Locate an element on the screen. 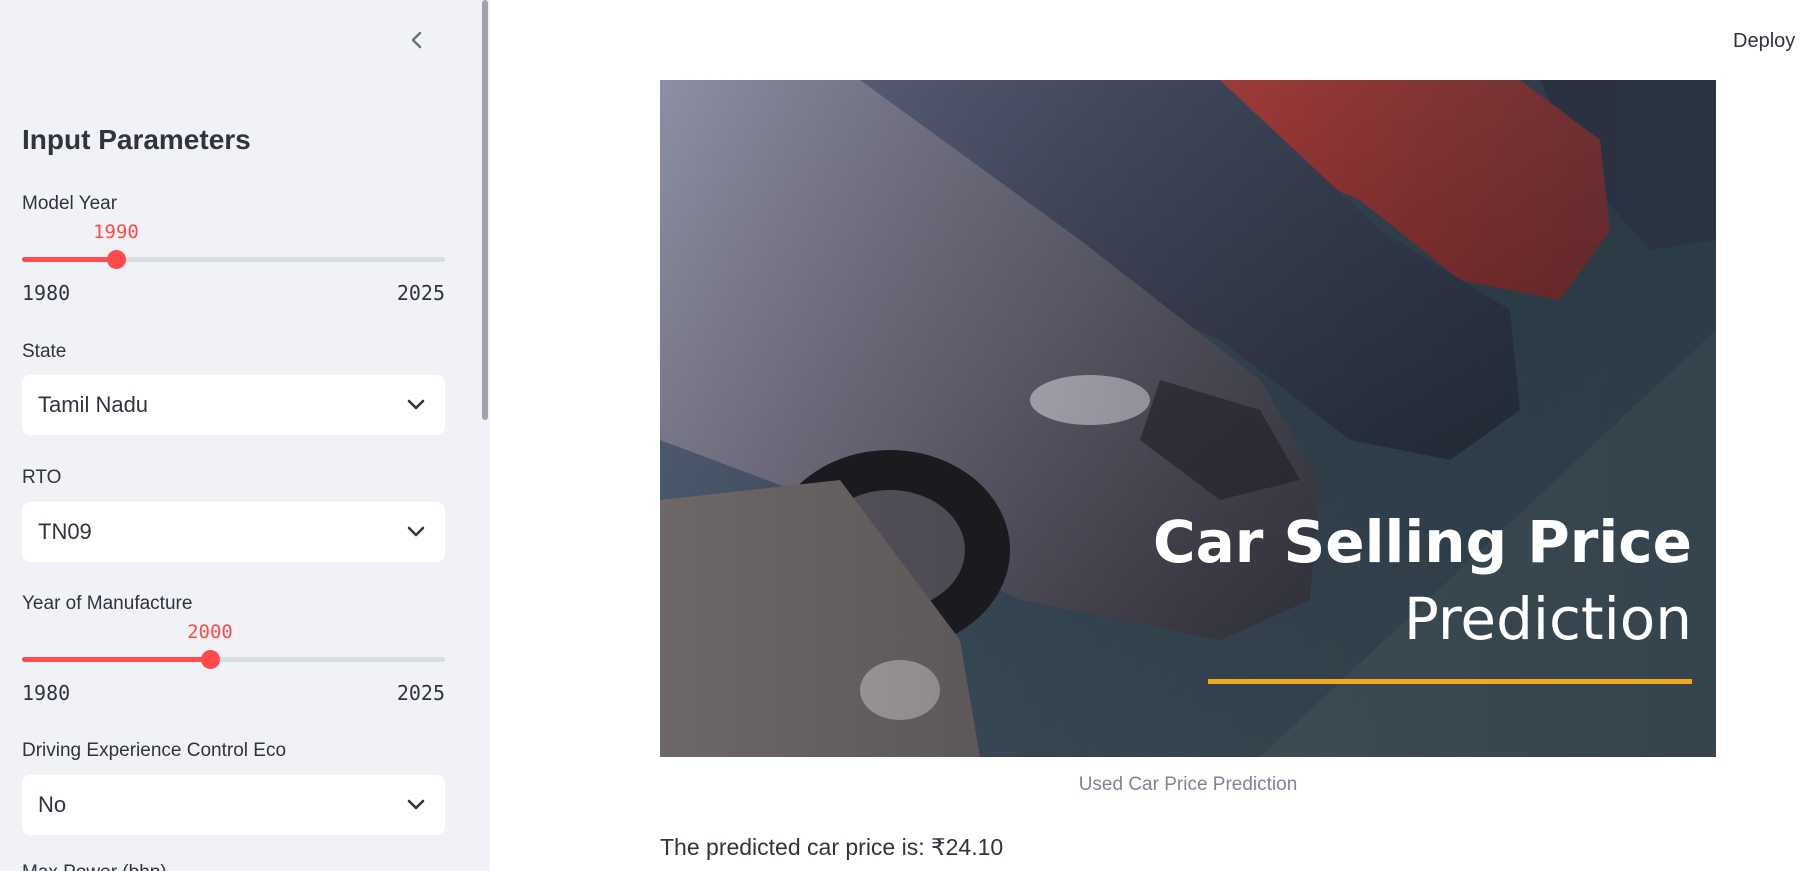 The height and width of the screenshot is (871, 1810). state-label: State is located at coordinates (44, 351).